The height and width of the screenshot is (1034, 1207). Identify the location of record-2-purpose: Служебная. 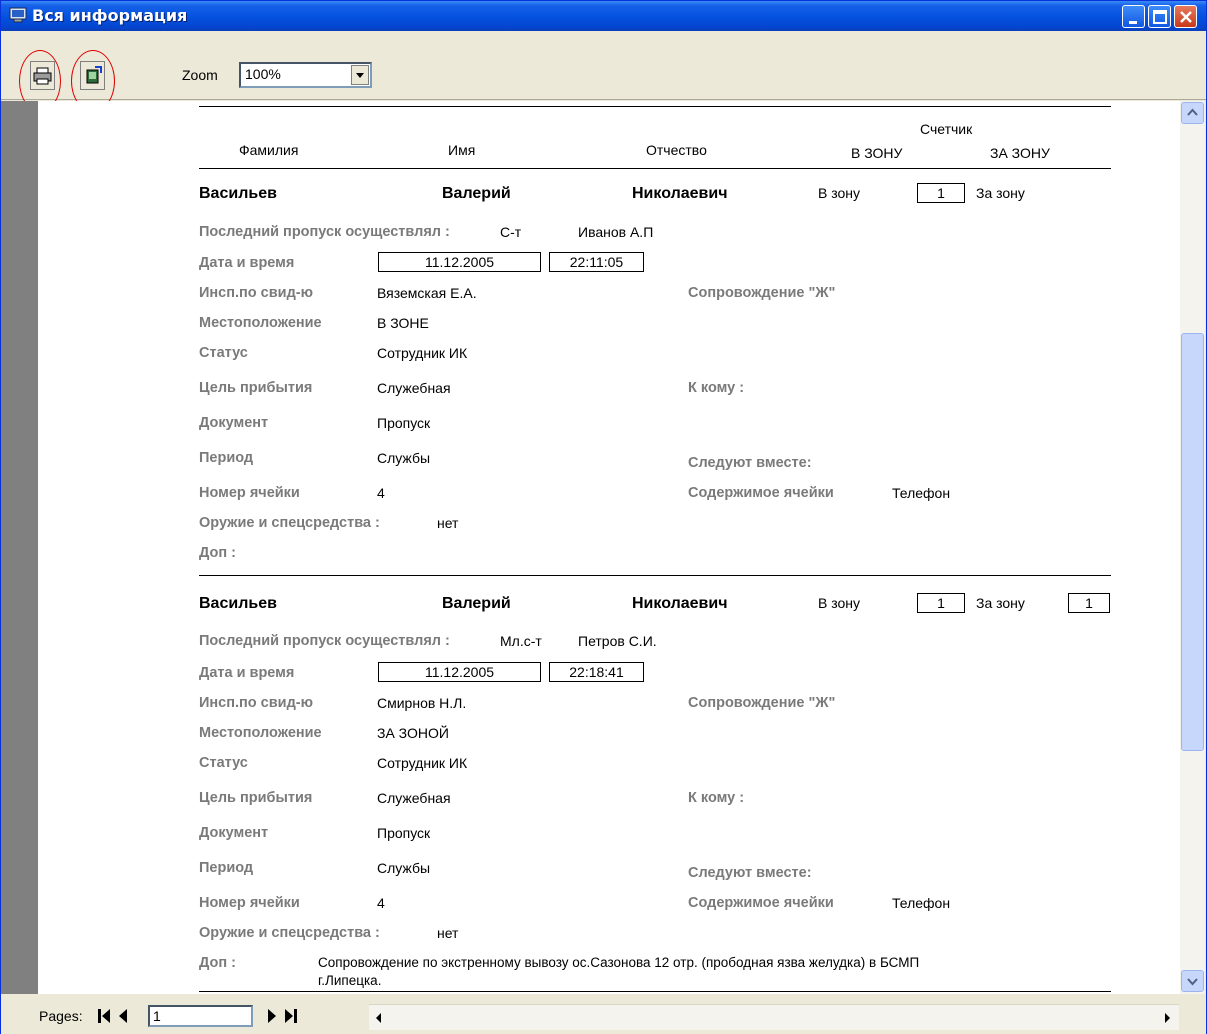
(414, 798).